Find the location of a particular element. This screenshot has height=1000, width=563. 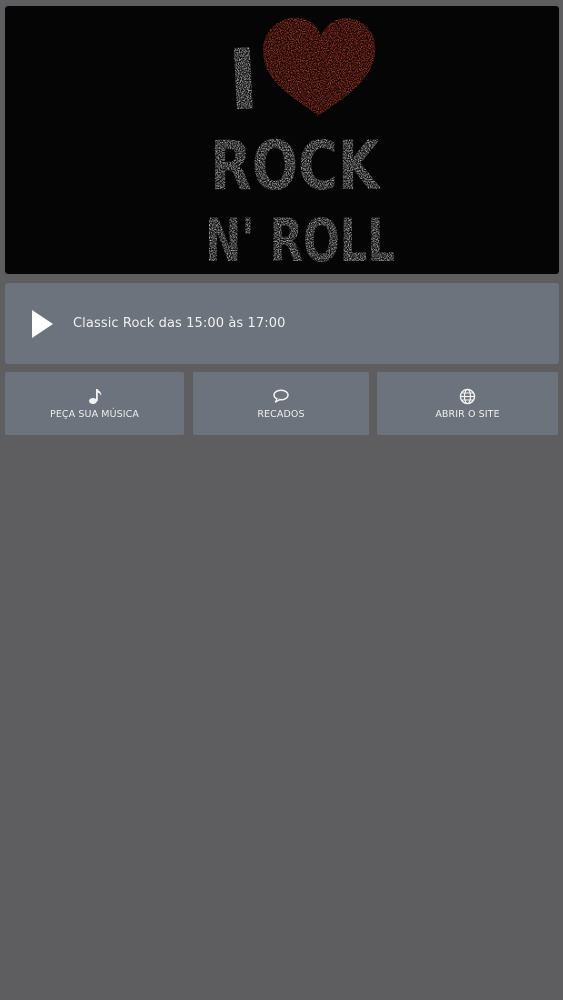

messages-label: RECADOS is located at coordinates (281, 414).